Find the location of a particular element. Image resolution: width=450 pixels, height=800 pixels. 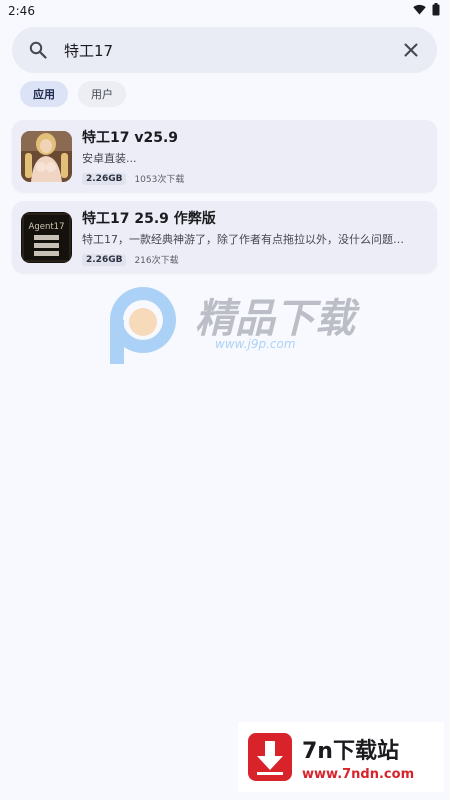

watermark-corner-url: www.7ndn.com is located at coordinates (358, 774).